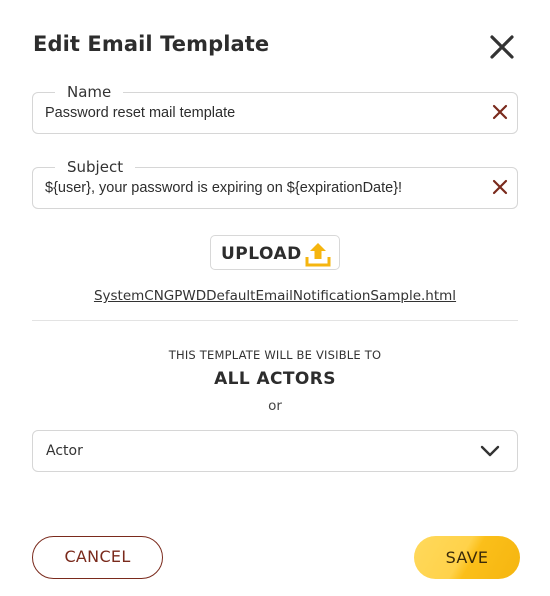 This screenshot has height=596, width=550. Describe the element at coordinates (318, 254) in the screenshot. I see `upload-arrow-icon` at that location.